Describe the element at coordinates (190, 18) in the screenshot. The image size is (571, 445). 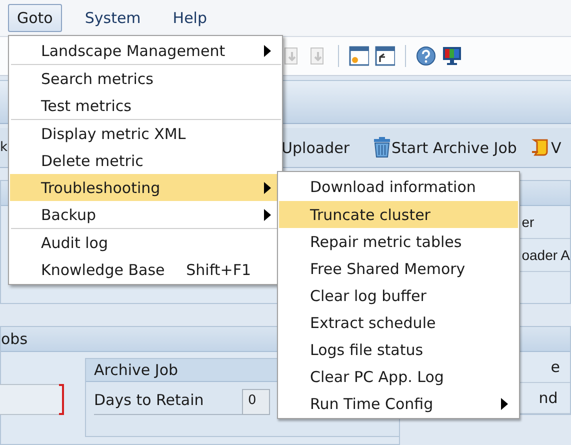
I see `menu-bar-item: Help` at that location.